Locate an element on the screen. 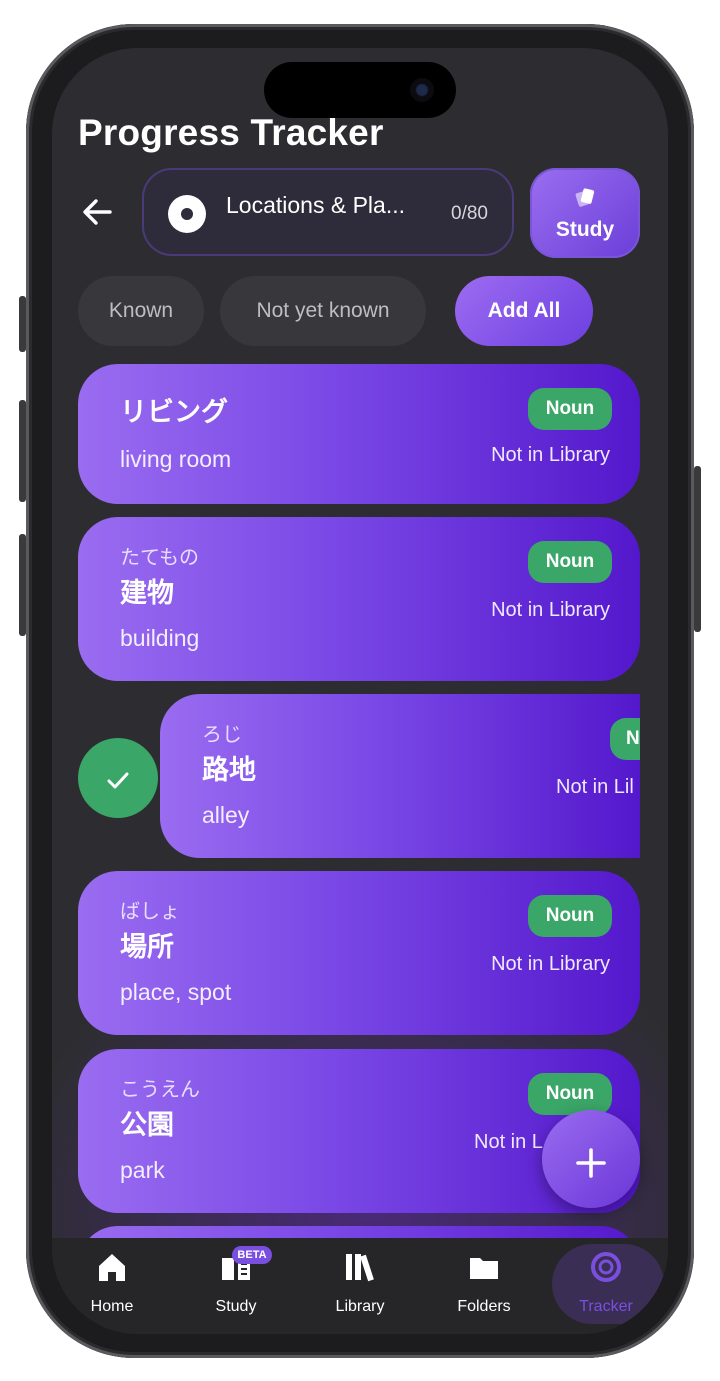 This screenshot has height=1381, width=720. word-card: ばしょ 場所 place, spot Noun Not in Library is located at coordinates (359, 953).